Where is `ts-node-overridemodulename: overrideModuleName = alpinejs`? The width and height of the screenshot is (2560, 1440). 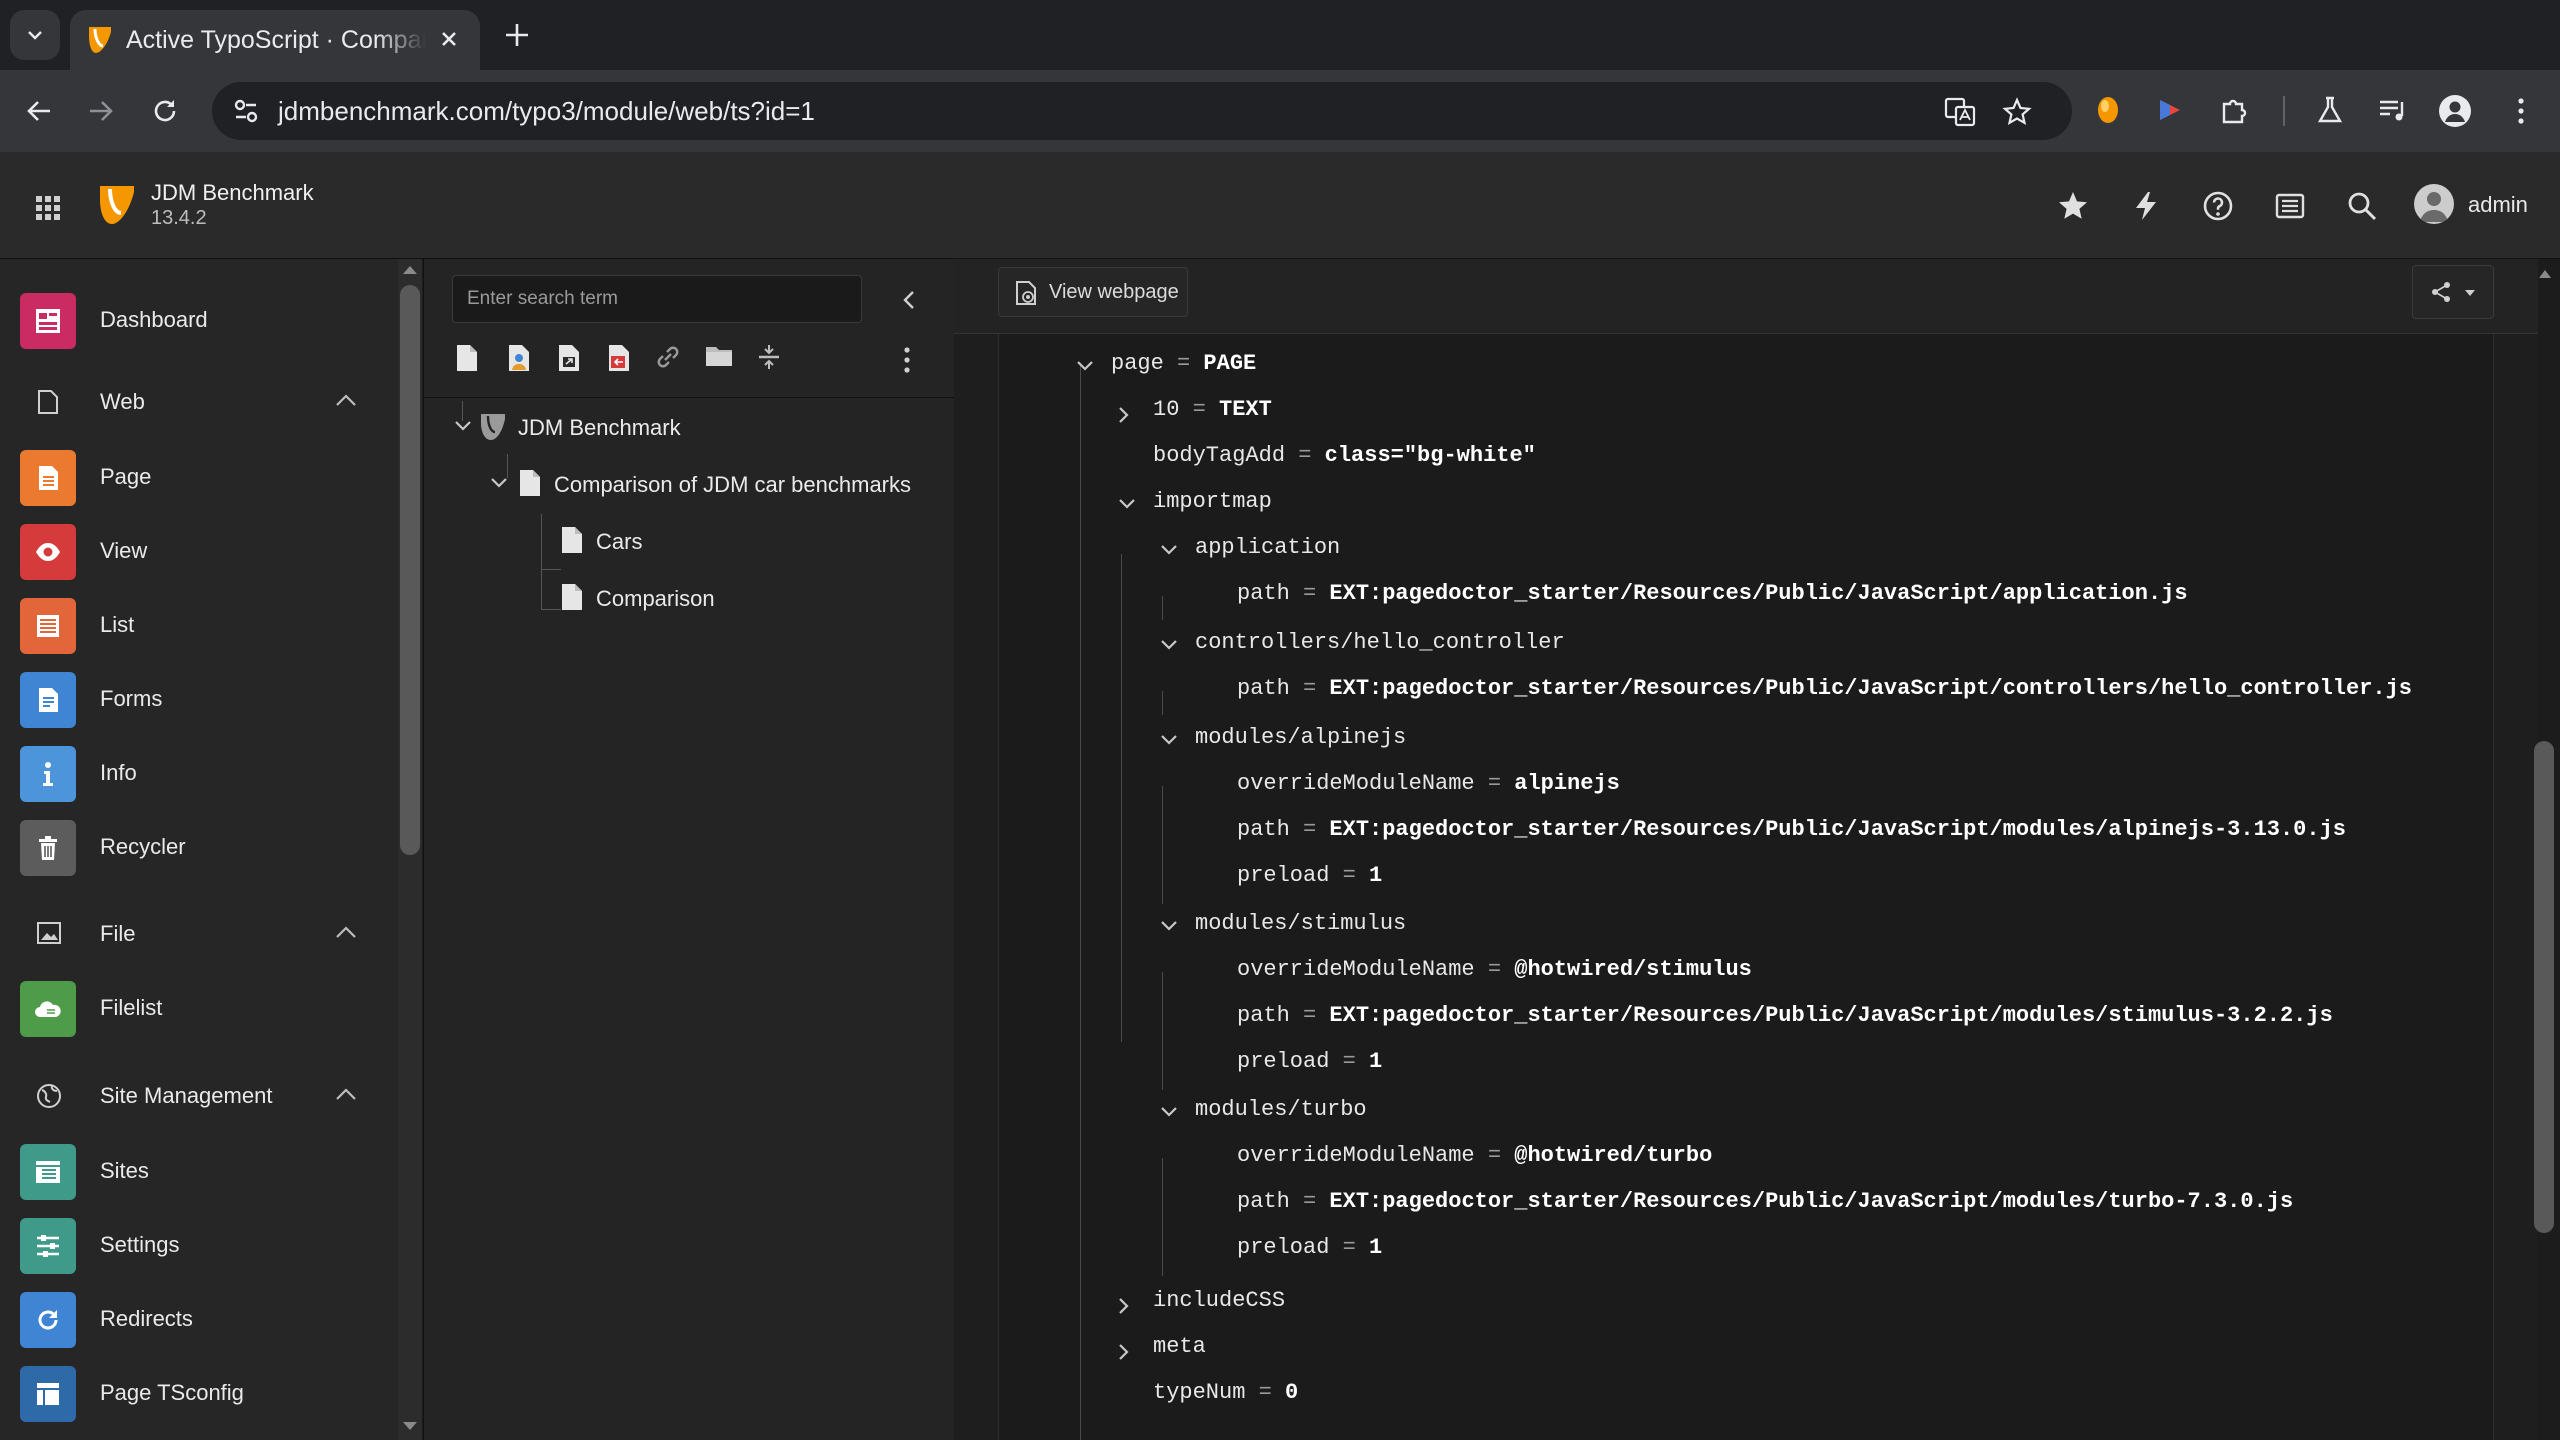
ts-node-overridemodulename: overrideModuleName = alpinejs is located at coordinates (1428, 791).